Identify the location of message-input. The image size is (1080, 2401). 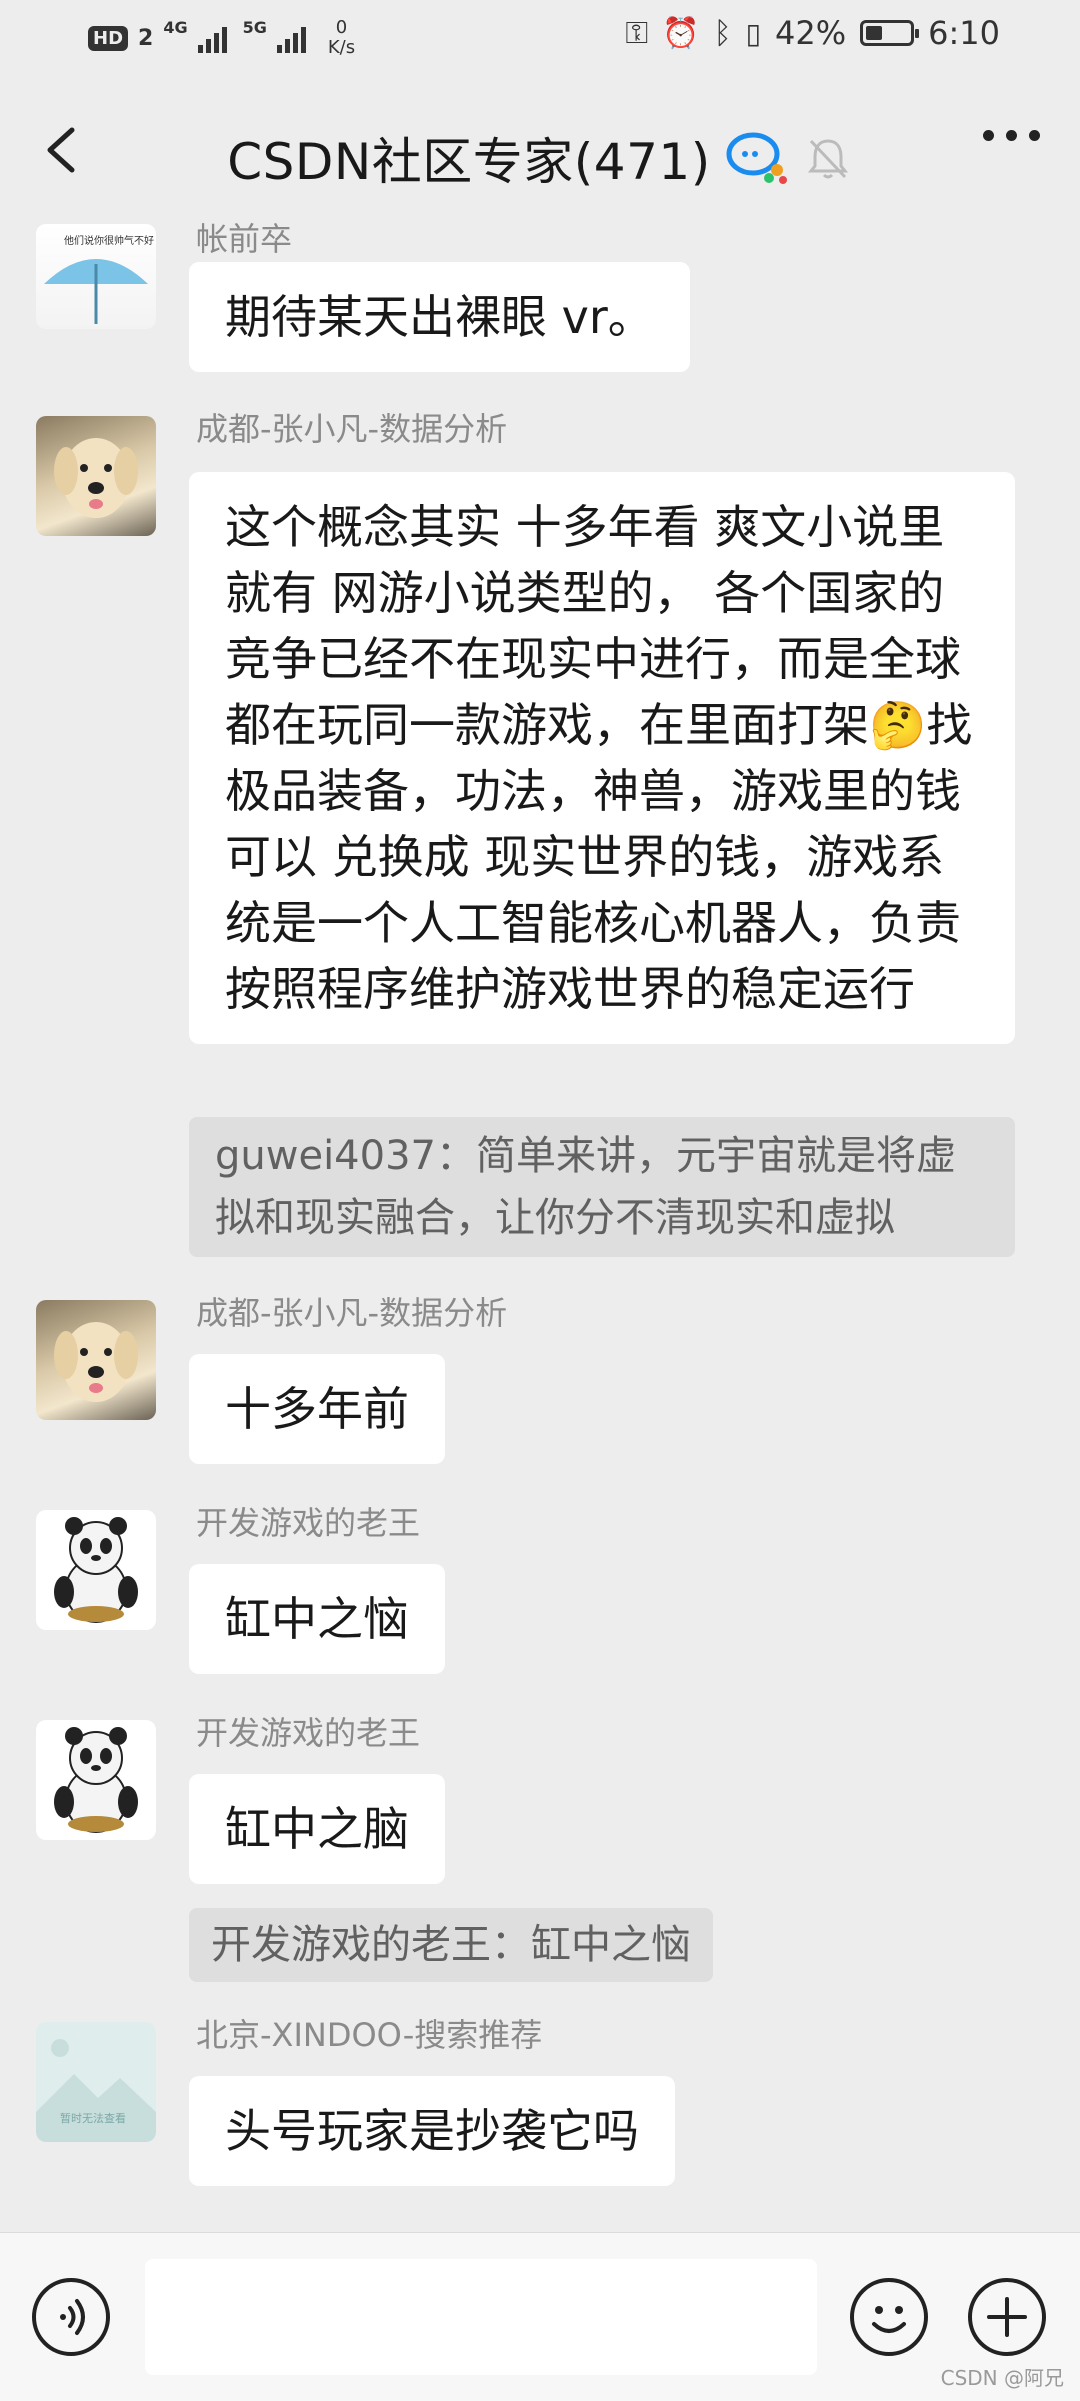
(481, 2317).